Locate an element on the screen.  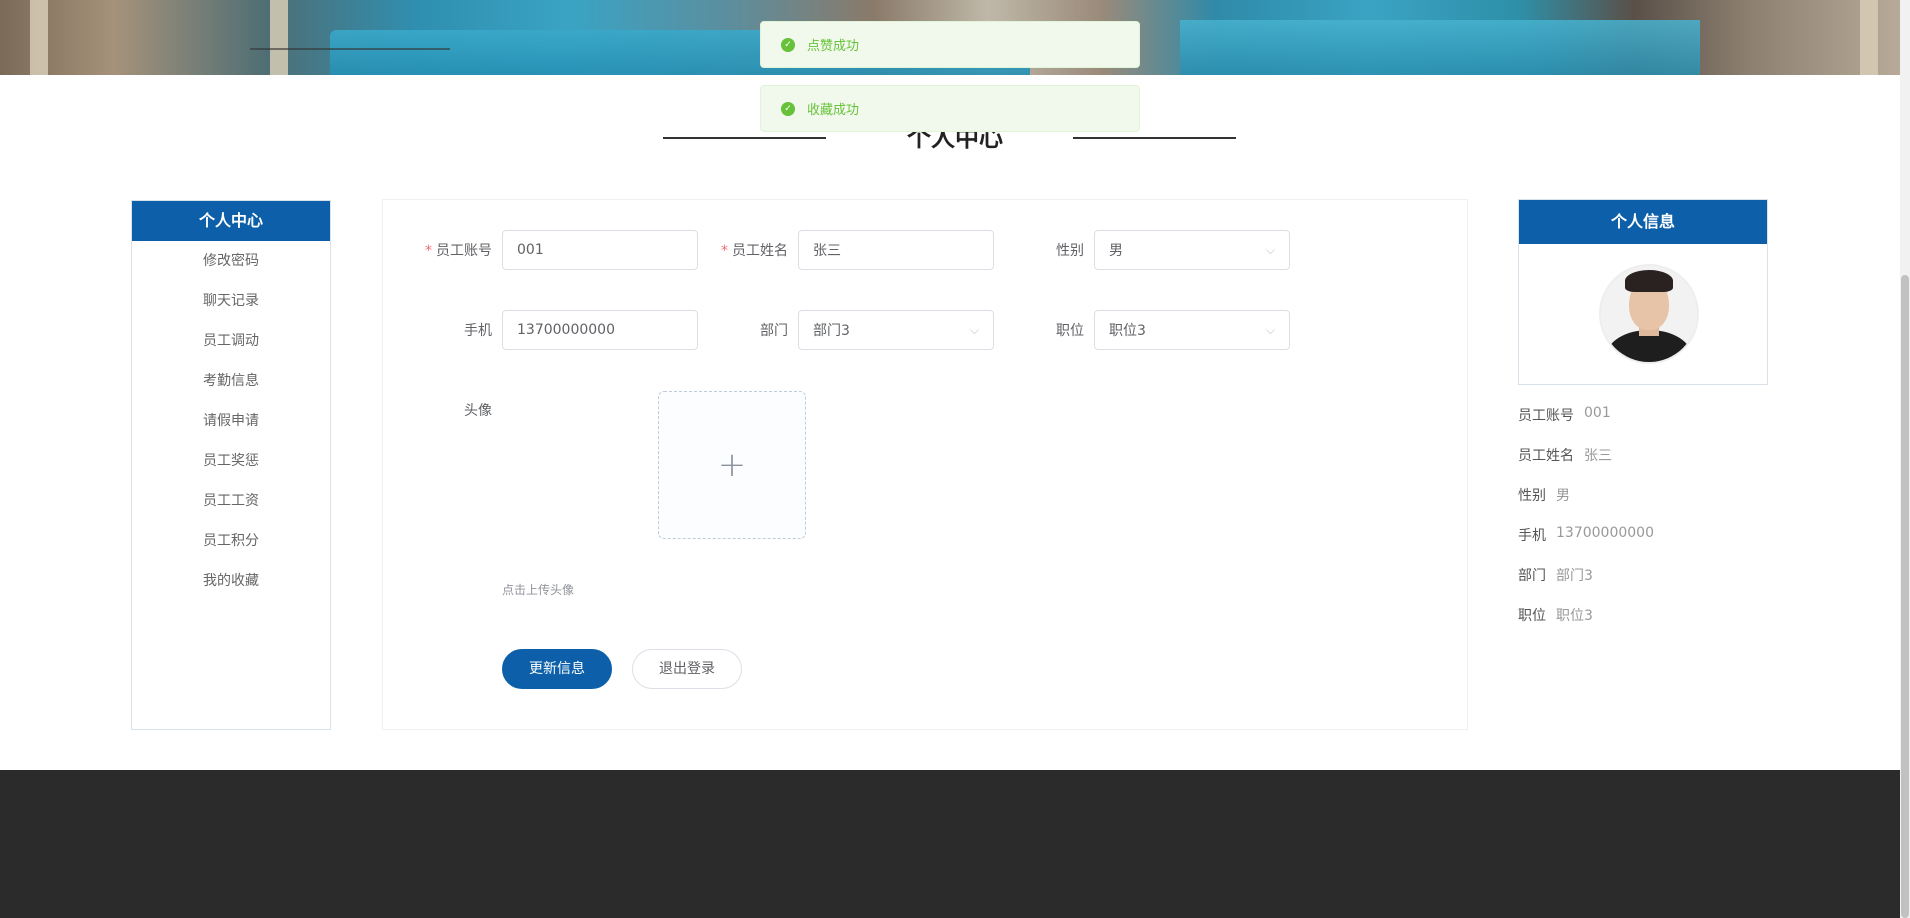
gender-select: 男 ⌵ is located at coordinates (1192, 250).